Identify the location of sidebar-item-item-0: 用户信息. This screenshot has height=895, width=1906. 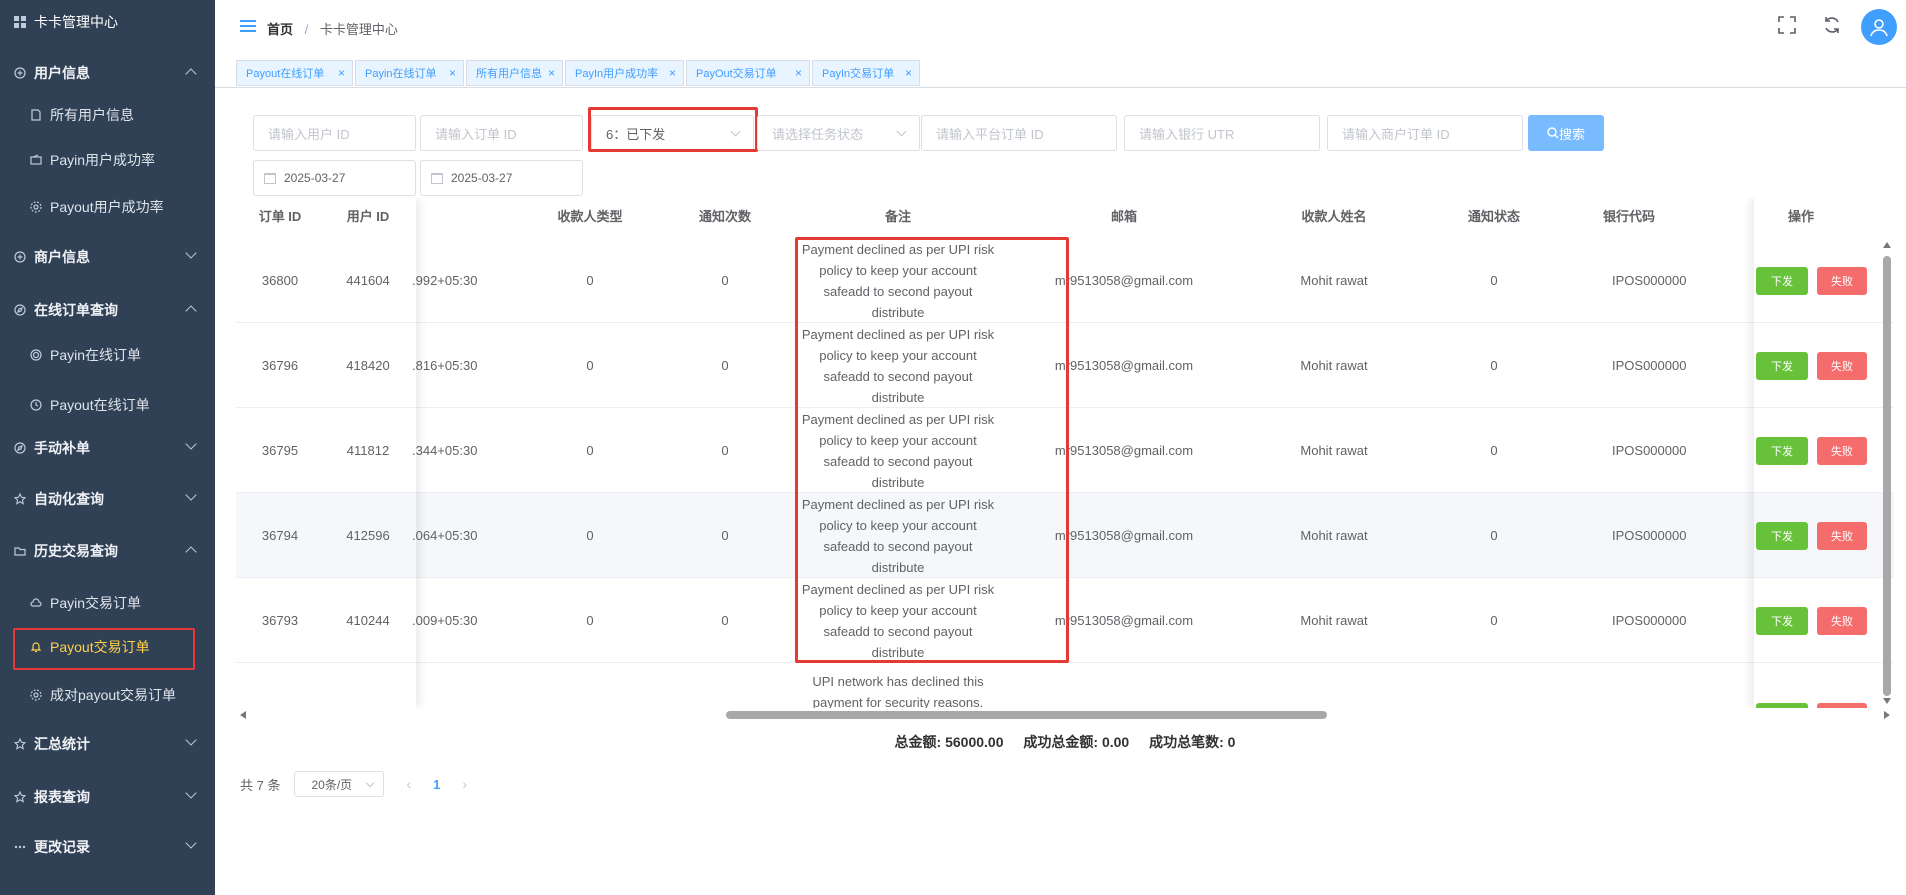
(107, 73).